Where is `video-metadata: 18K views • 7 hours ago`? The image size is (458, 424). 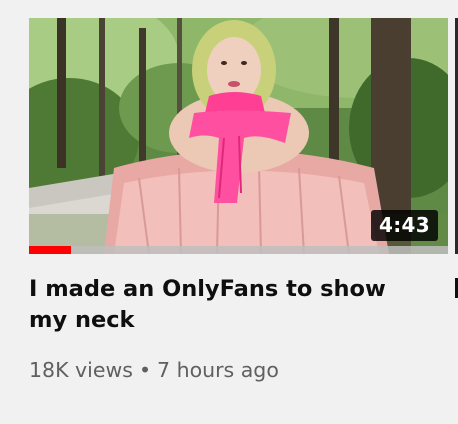 video-metadata: 18K views • 7 hours ago is located at coordinates (154, 370).